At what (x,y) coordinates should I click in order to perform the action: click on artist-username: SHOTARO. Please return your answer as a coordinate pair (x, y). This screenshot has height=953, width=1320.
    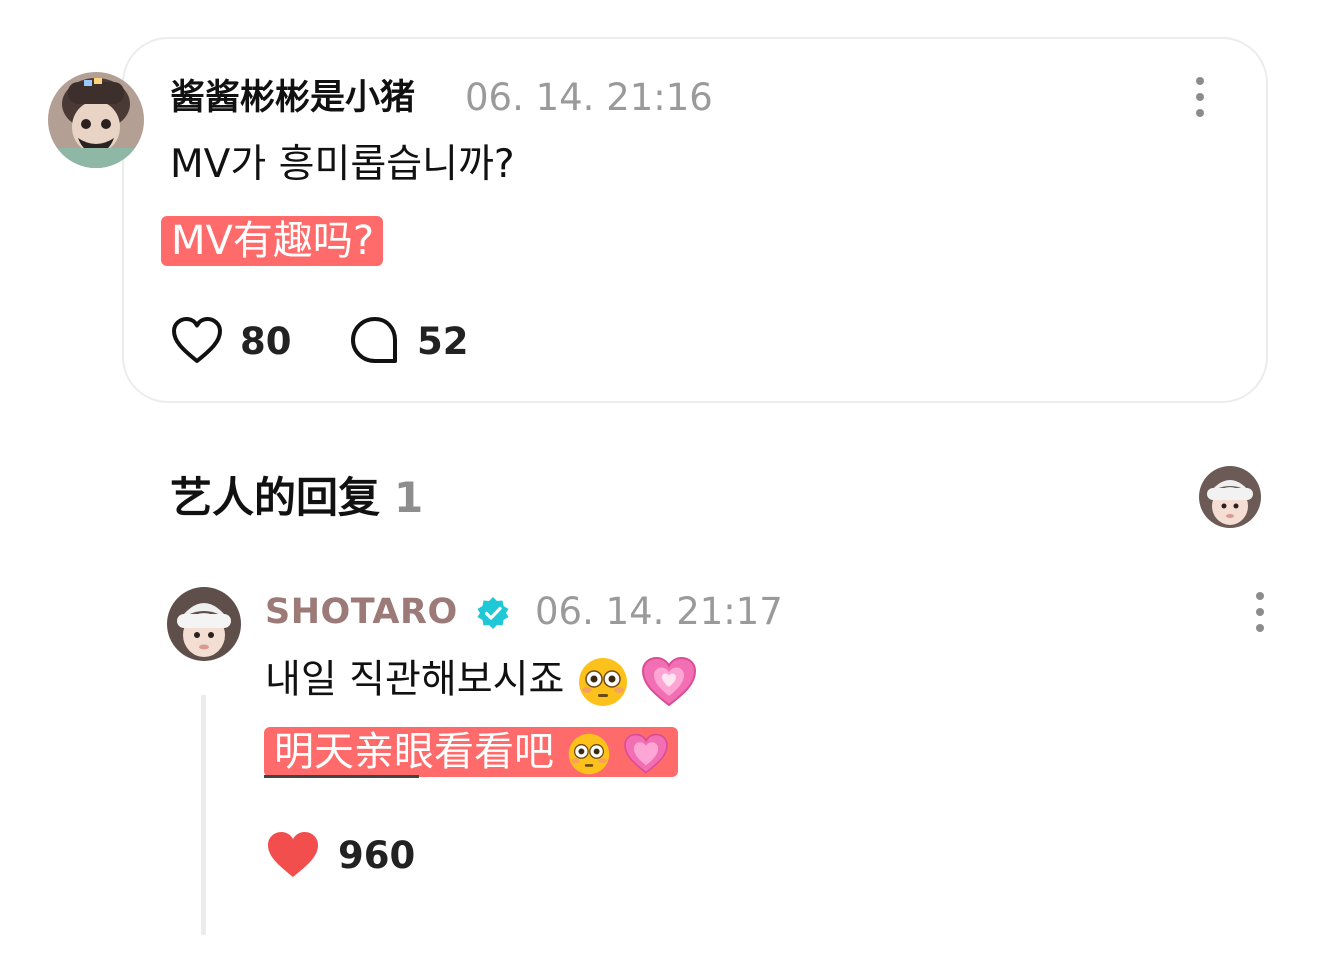
    Looking at the image, I should click on (361, 612).